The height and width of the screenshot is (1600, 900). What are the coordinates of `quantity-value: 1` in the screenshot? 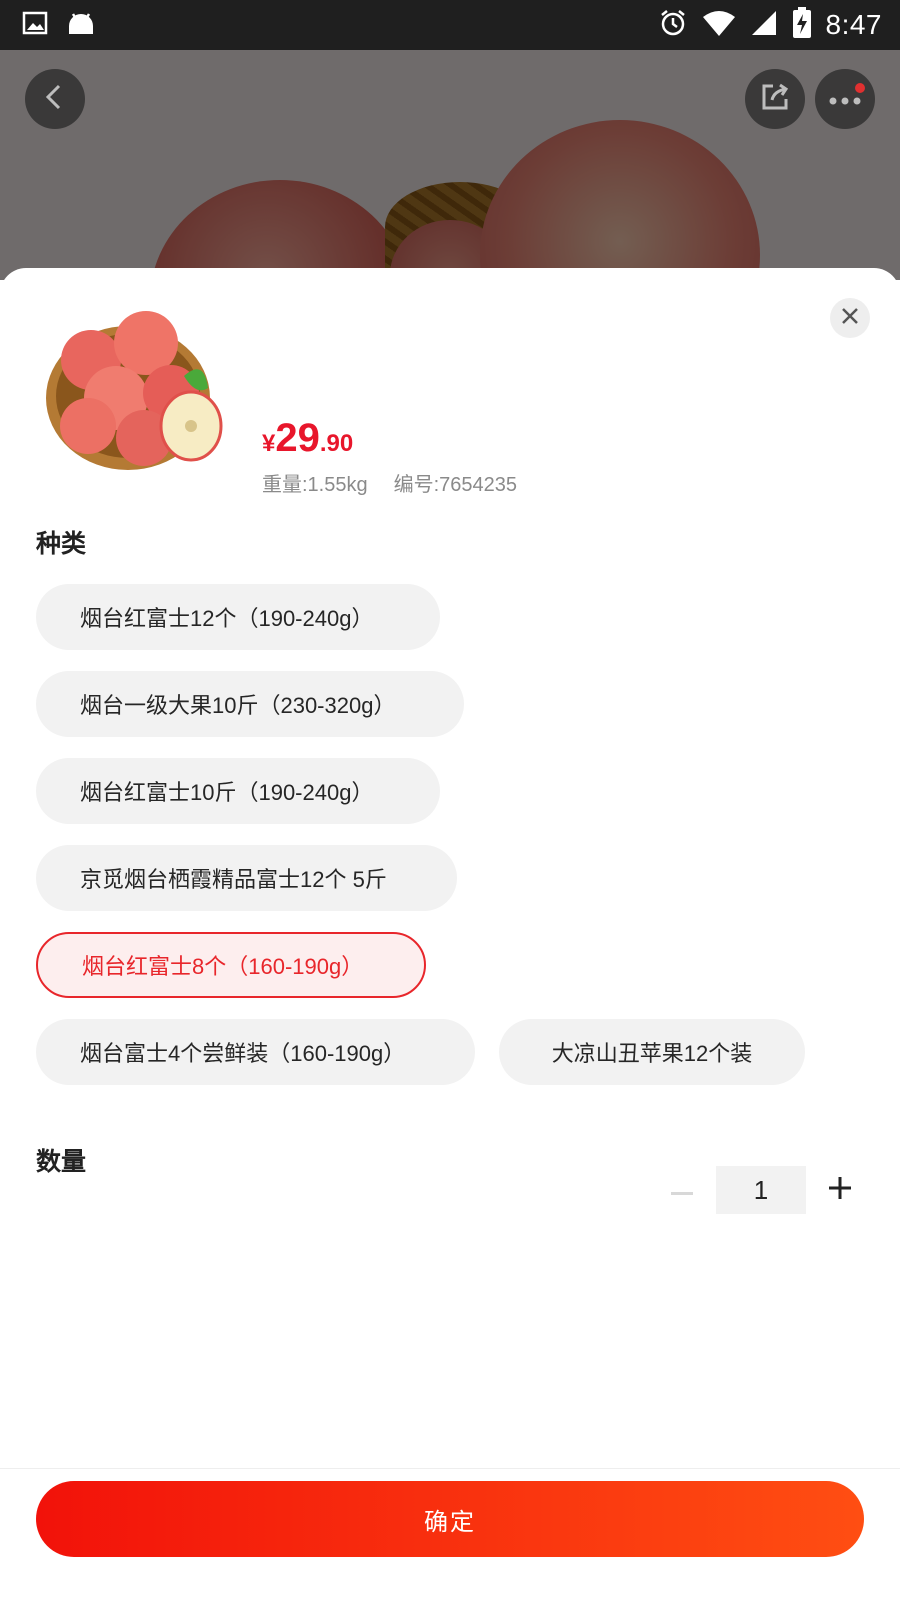 It's located at (761, 1190).